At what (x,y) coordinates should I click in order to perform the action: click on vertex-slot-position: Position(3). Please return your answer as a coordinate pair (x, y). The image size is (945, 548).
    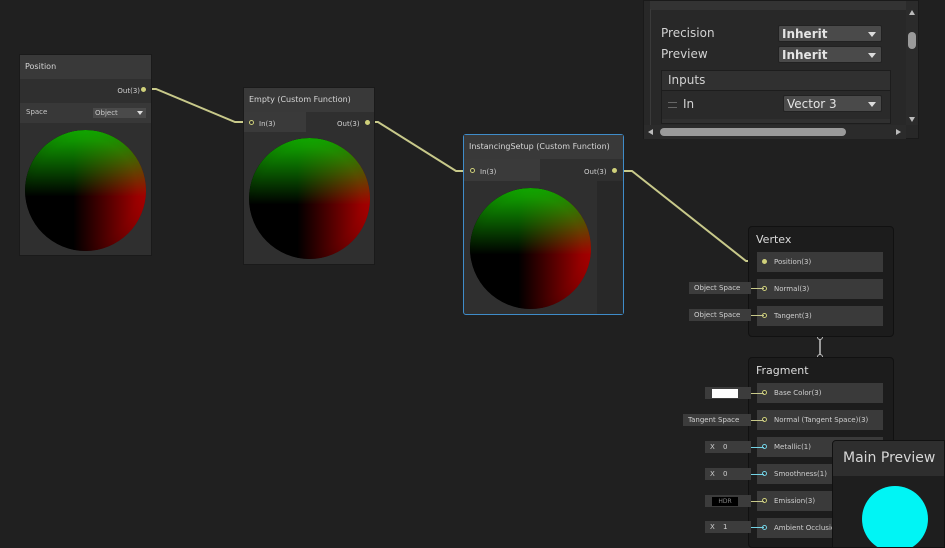
    Looking at the image, I should click on (820, 262).